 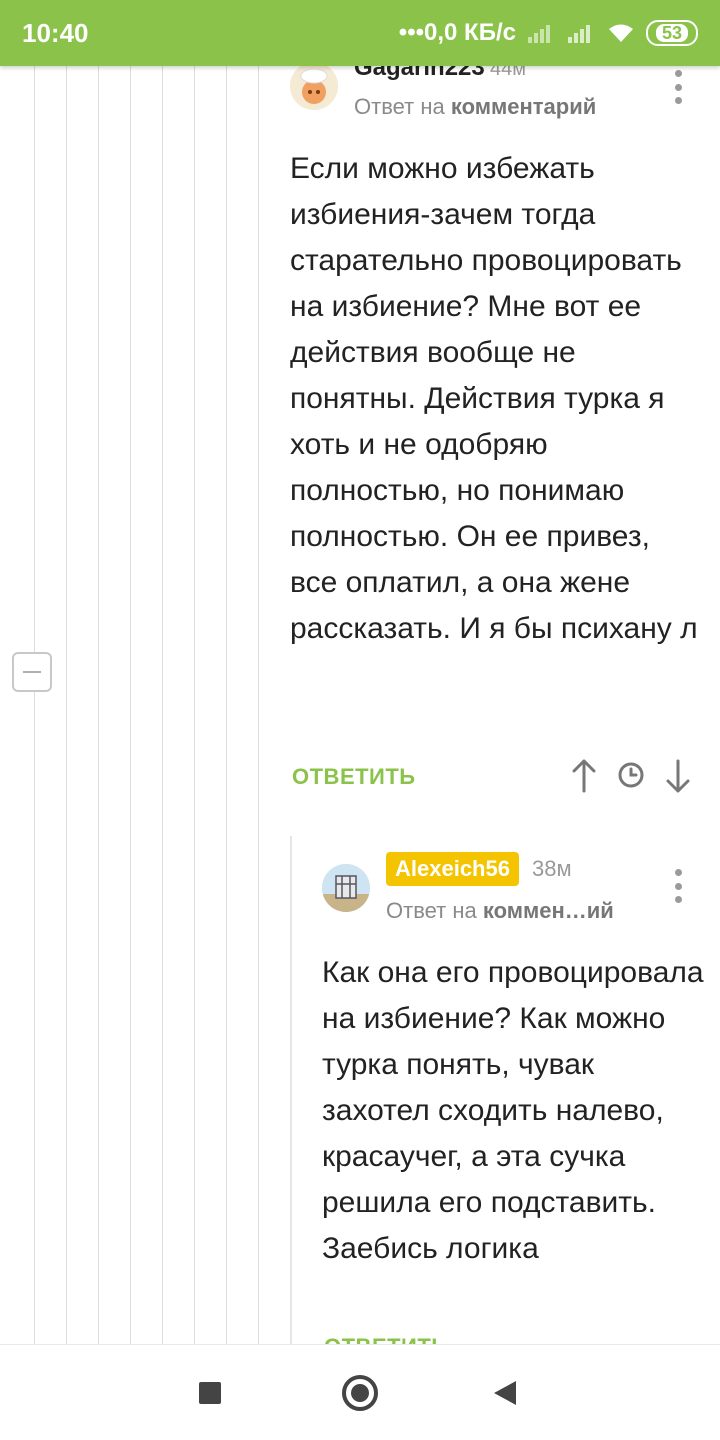 What do you see at coordinates (360, 33) in the screenshot?
I see `status-bar: 10:40 •••0,0 КБ/с 53` at bounding box center [360, 33].